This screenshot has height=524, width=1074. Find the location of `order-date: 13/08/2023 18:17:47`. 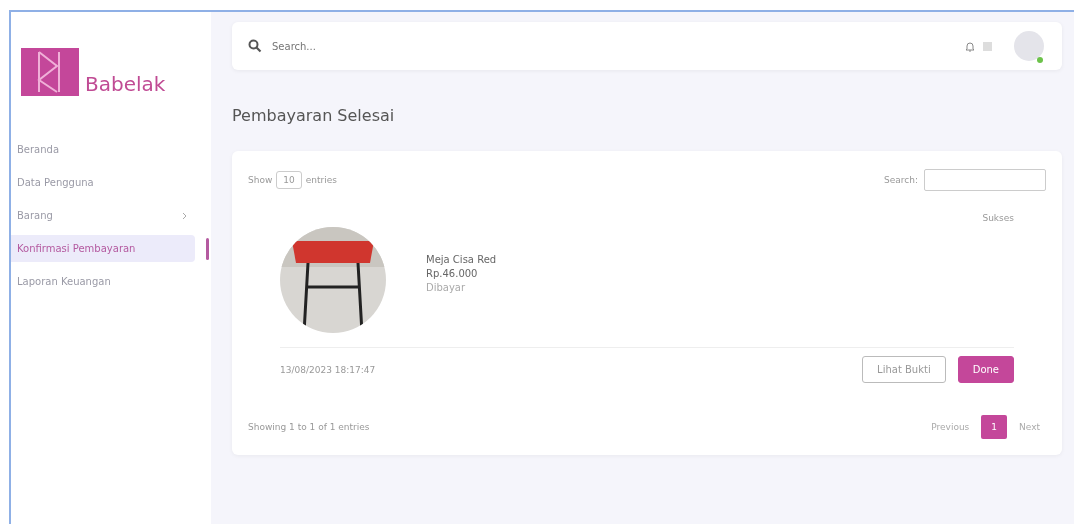

order-date: 13/08/2023 18:17:47 is located at coordinates (328, 369).